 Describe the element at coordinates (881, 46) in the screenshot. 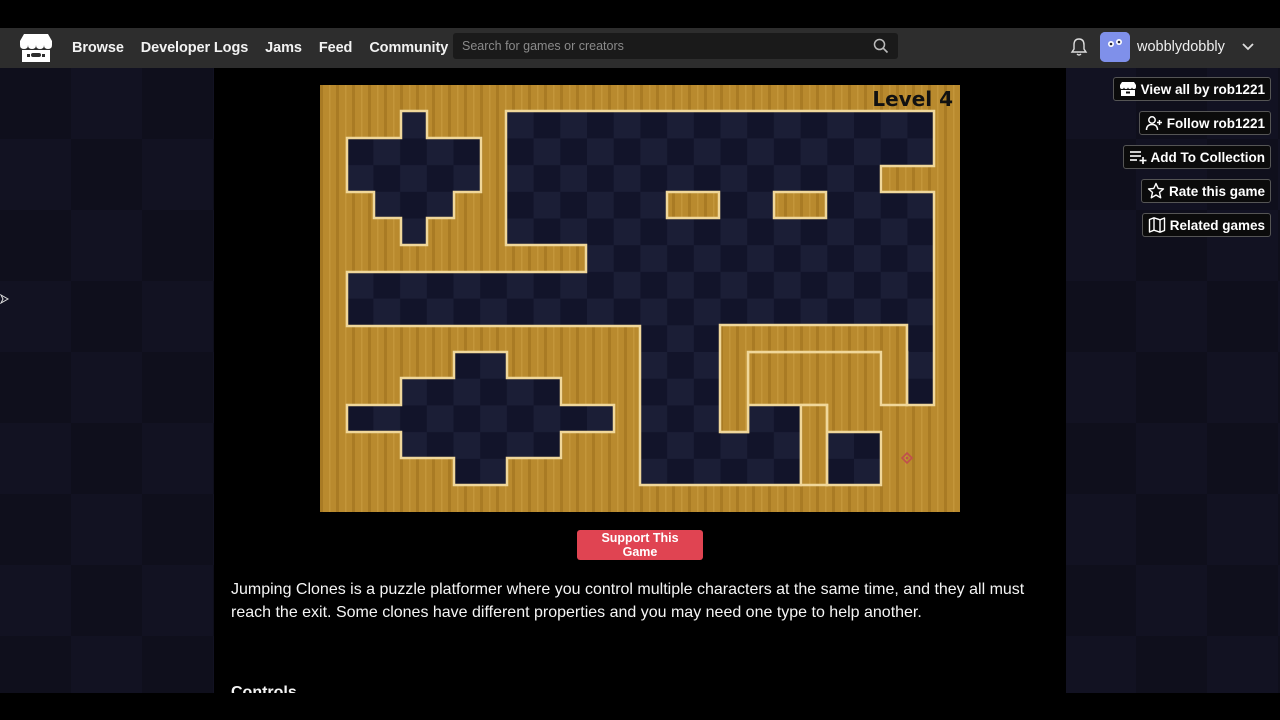

I see `search-icon` at that location.